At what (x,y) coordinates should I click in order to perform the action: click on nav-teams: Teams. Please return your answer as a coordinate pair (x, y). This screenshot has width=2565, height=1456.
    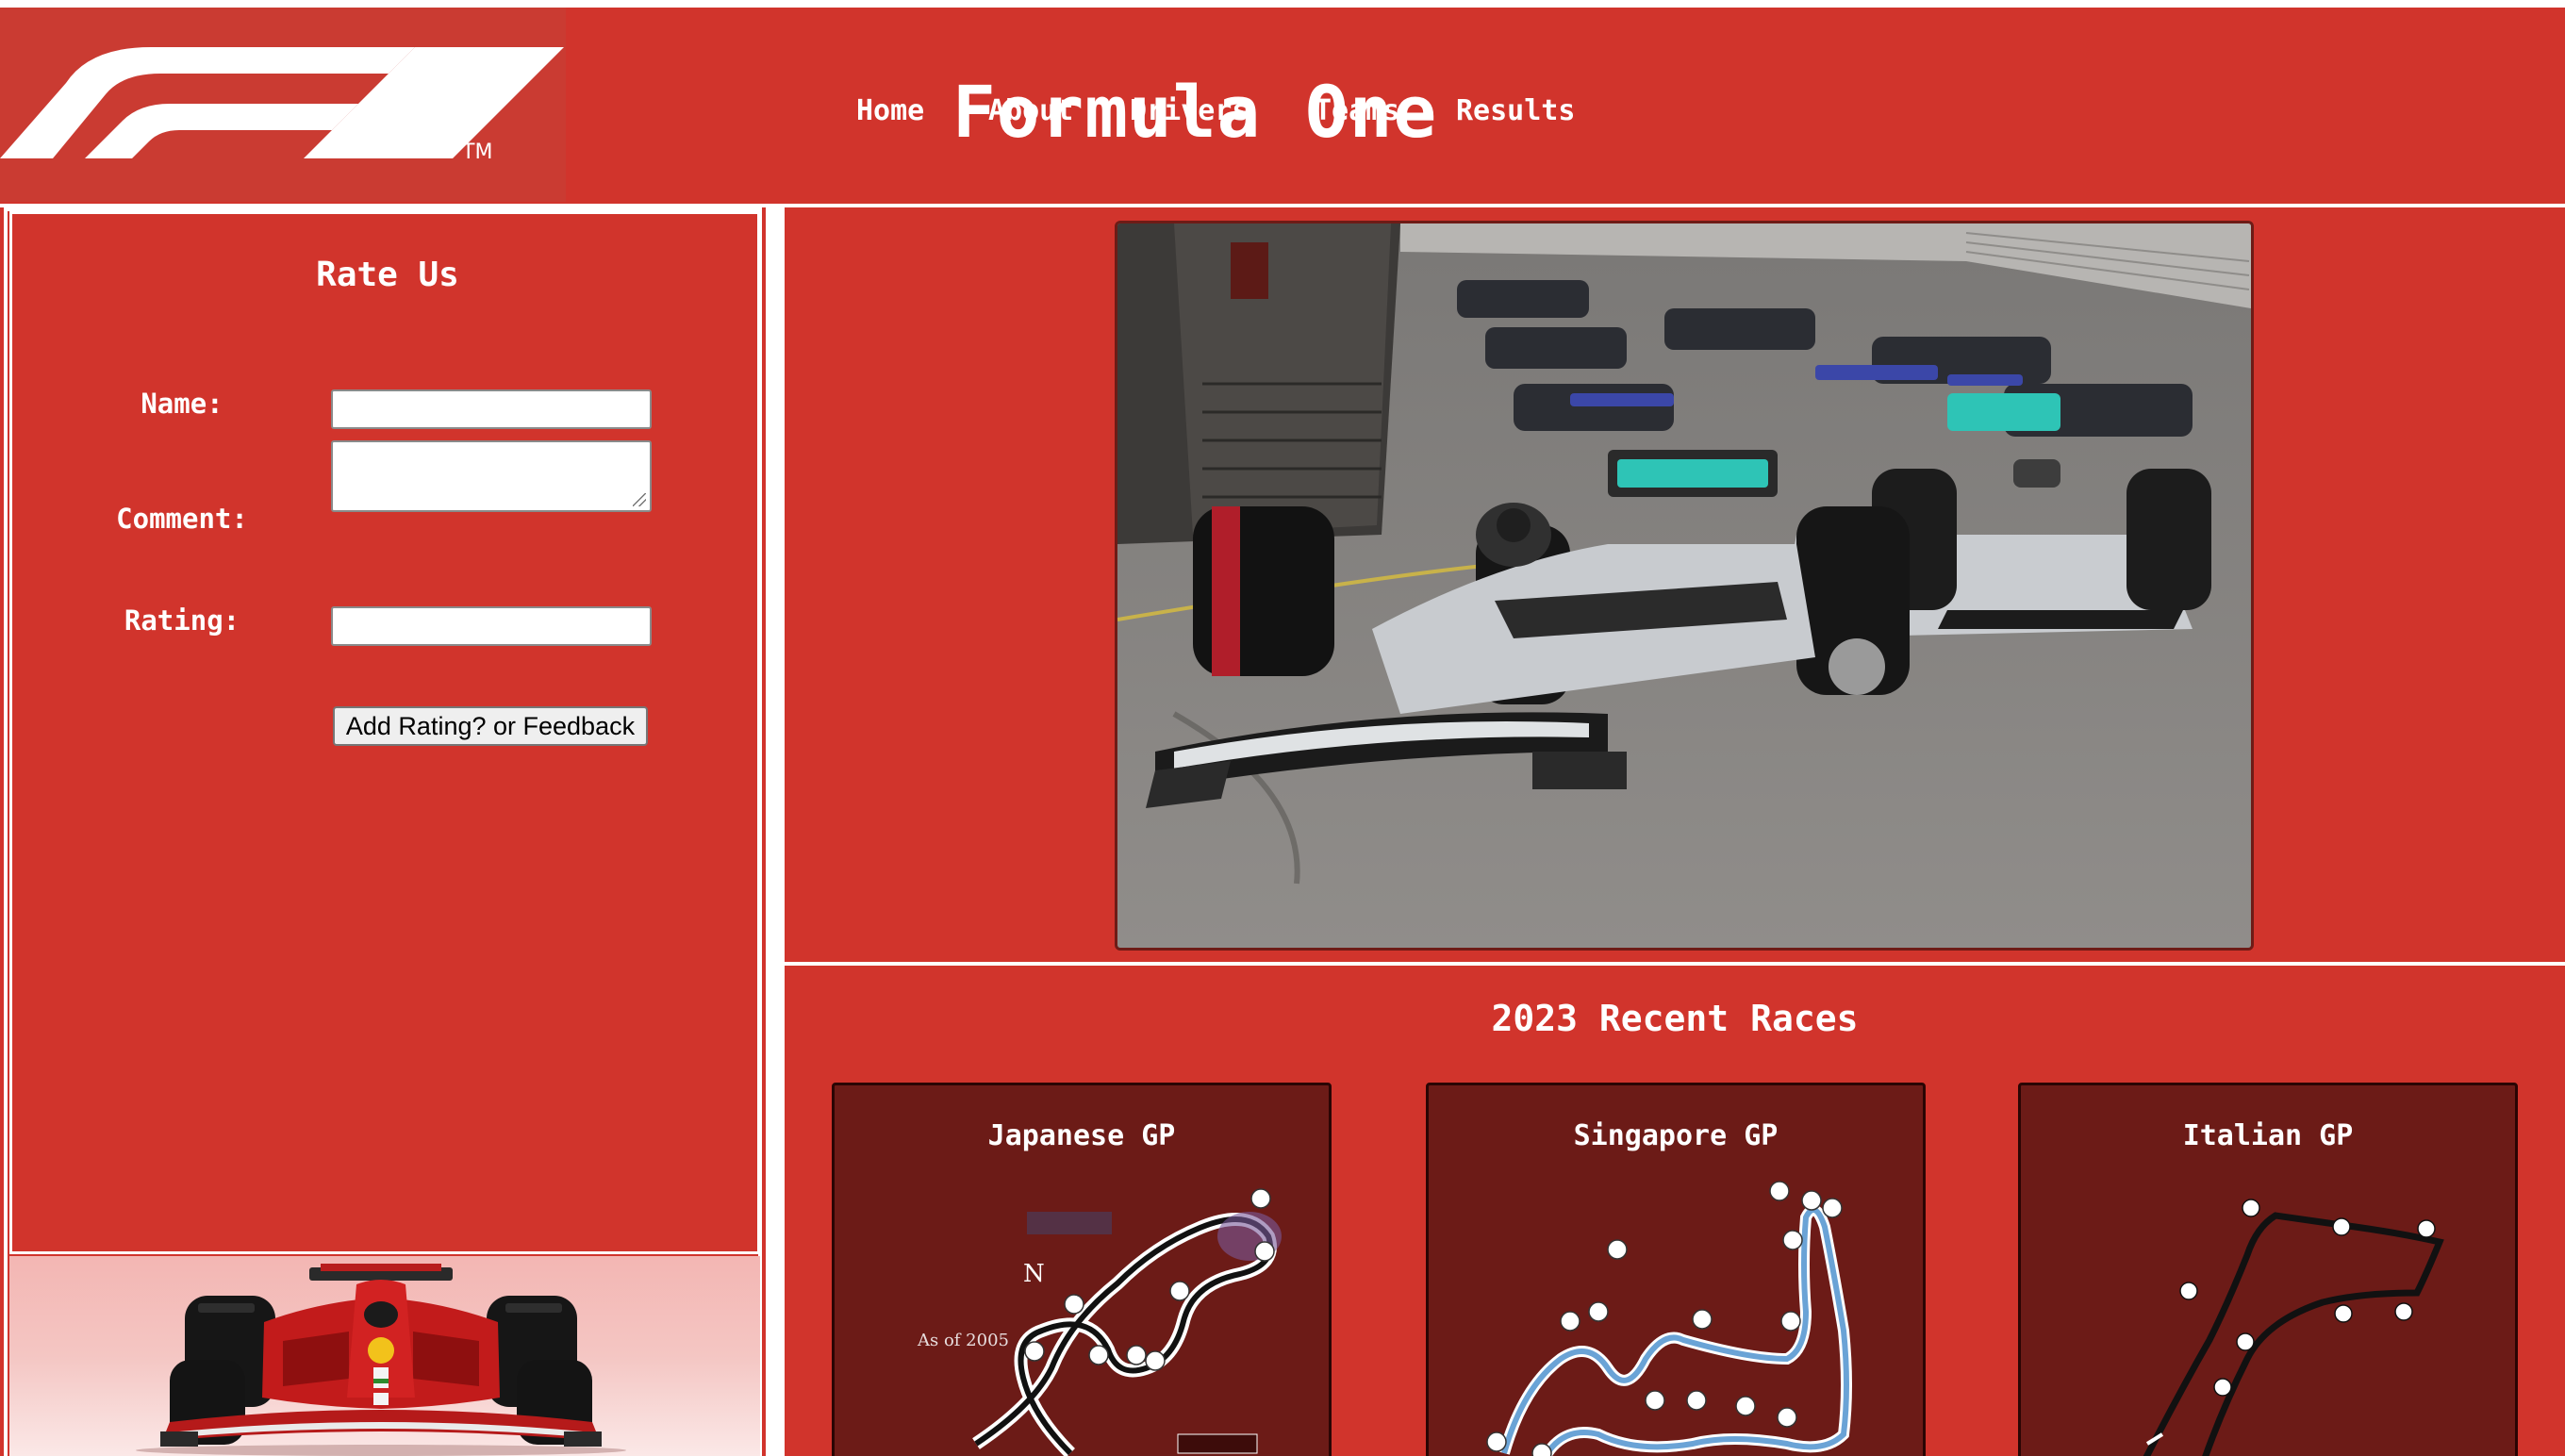
    Looking at the image, I should click on (1357, 110).